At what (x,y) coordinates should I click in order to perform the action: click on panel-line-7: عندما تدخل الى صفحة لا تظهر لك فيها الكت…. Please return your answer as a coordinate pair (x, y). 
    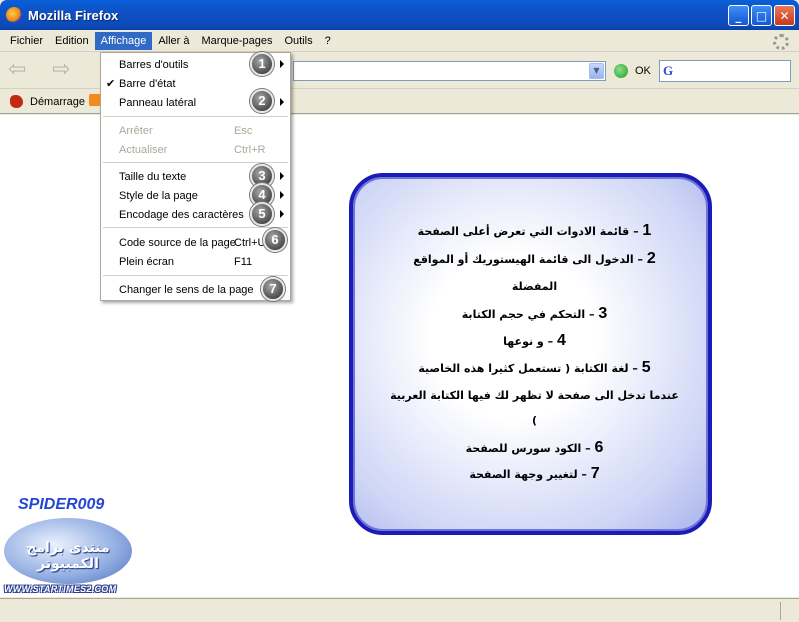
    Looking at the image, I should click on (534, 395).